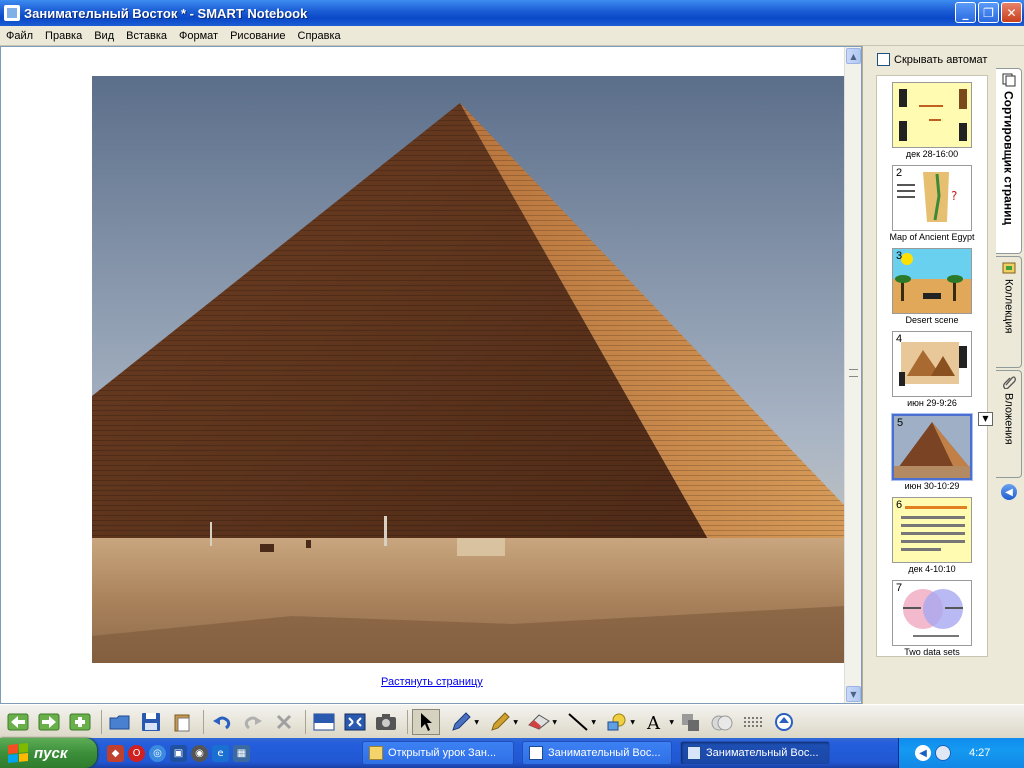  What do you see at coordinates (136, 753) in the screenshot?
I see `opera-icon: O` at bounding box center [136, 753].